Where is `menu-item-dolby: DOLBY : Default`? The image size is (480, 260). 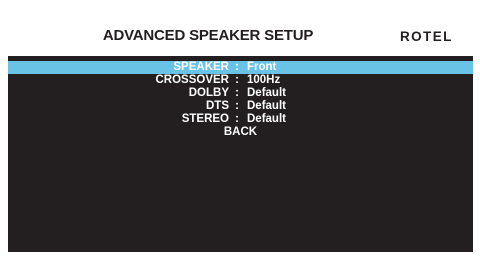
menu-item-dolby: DOLBY : Default is located at coordinates (240, 93).